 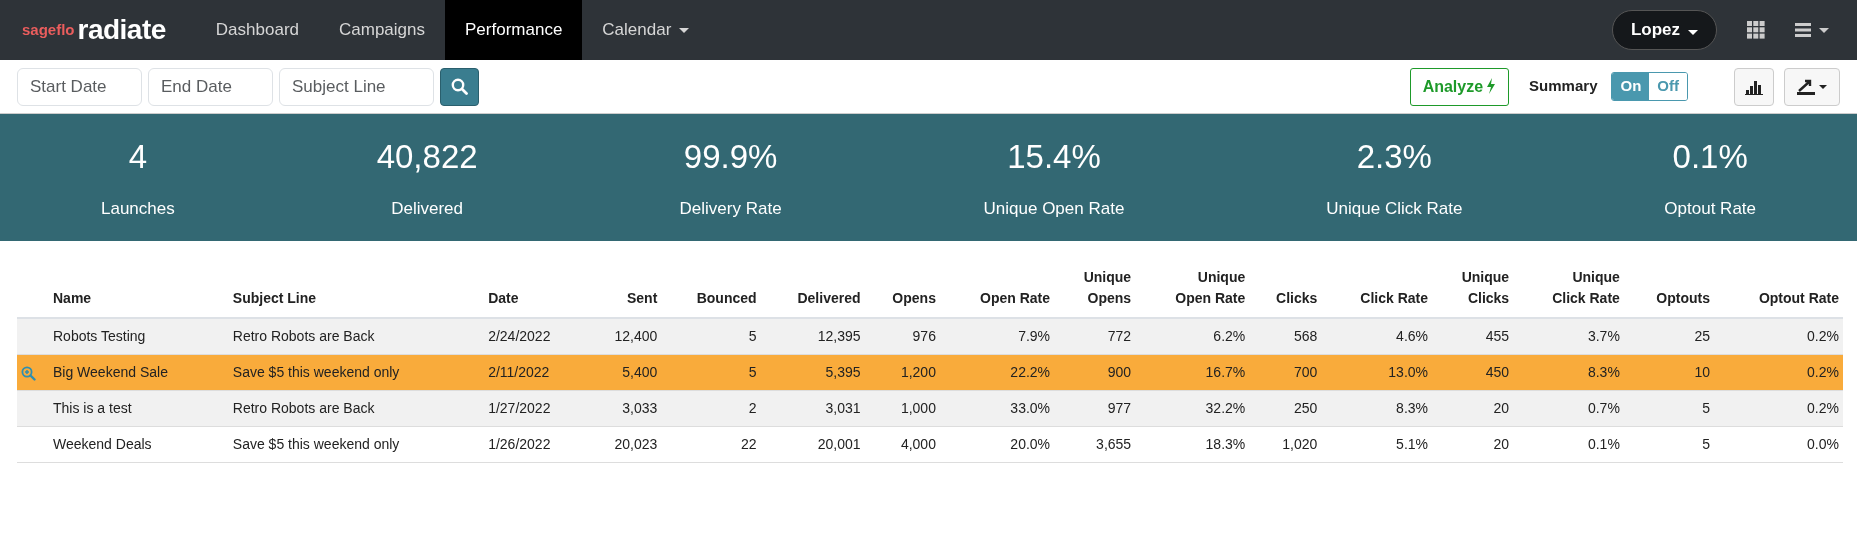 What do you see at coordinates (1756, 30) in the screenshot?
I see `apps-grid-icon` at bounding box center [1756, 30].